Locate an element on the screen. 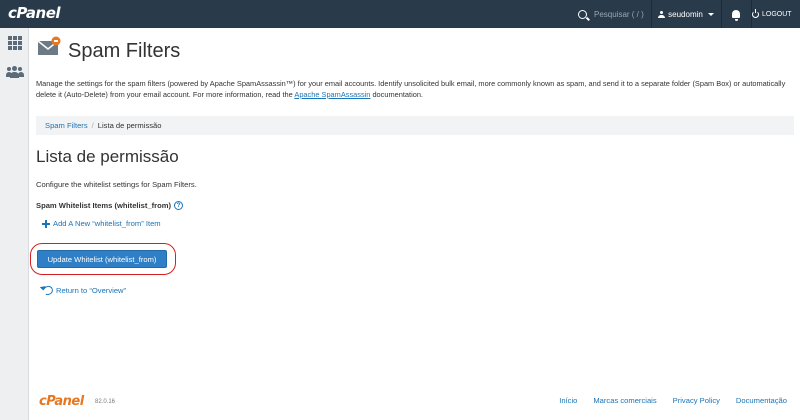 The image size is (800, 420). footer-link-trademarks: Marcas comerciais is located at coordinates (624, 400).